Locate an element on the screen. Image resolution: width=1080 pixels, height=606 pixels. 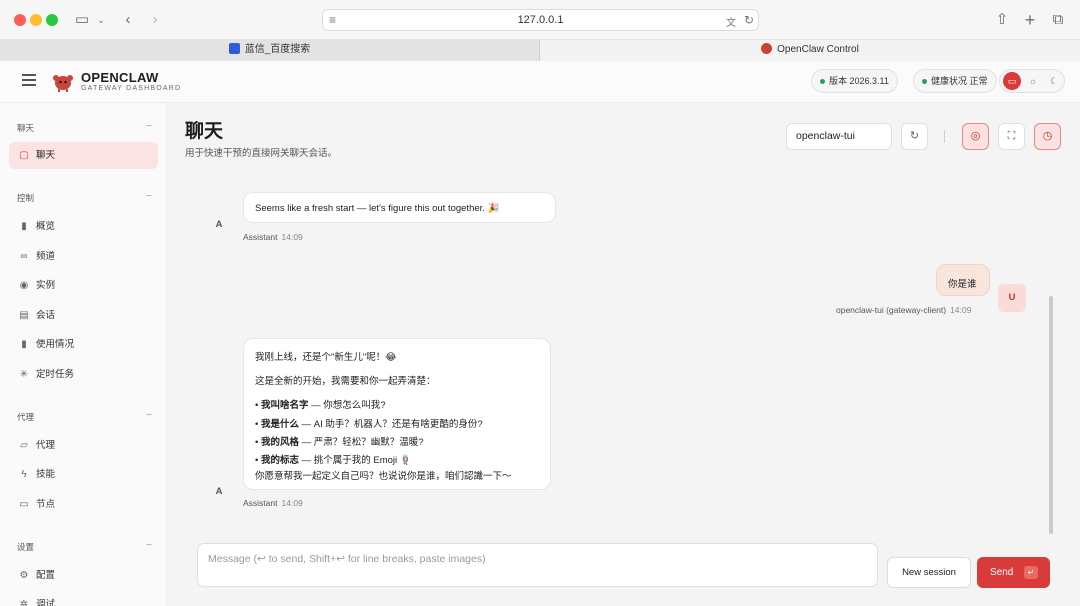
message-bullet: • 我是什么 — AI 助手？机器人？还是有啥更酷的身份? is located at coordinates (369, 424).